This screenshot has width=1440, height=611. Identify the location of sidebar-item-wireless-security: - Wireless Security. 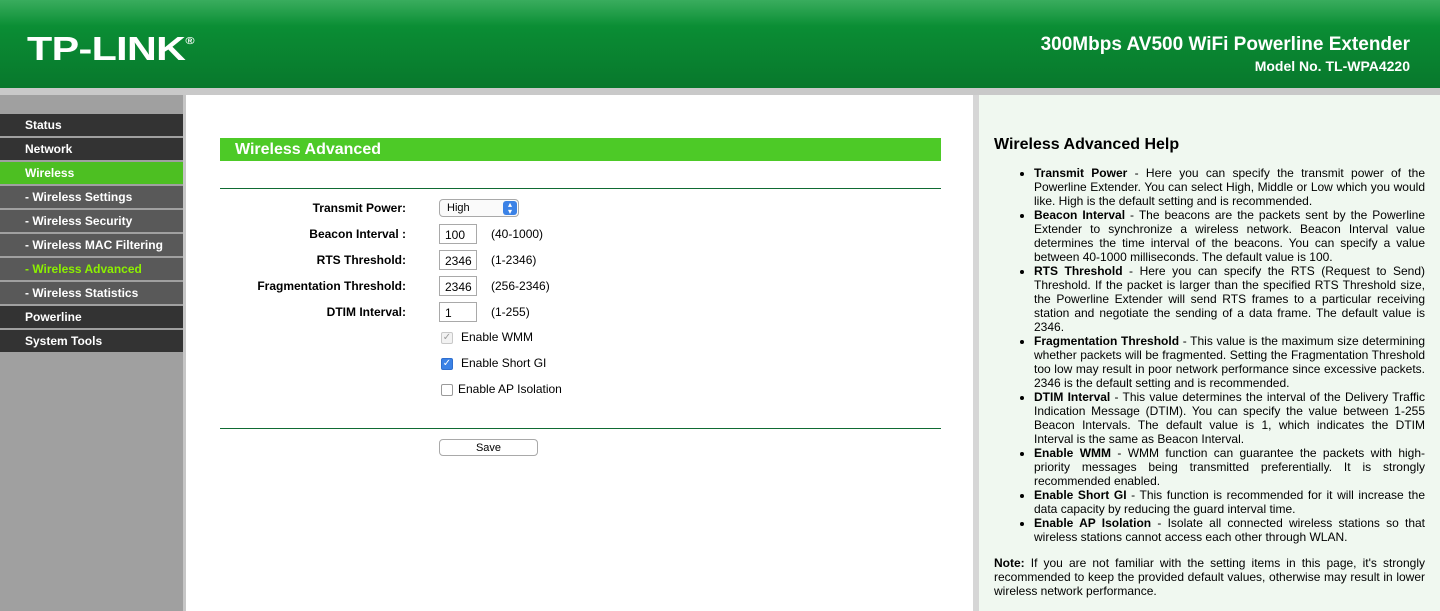
(91, 221).